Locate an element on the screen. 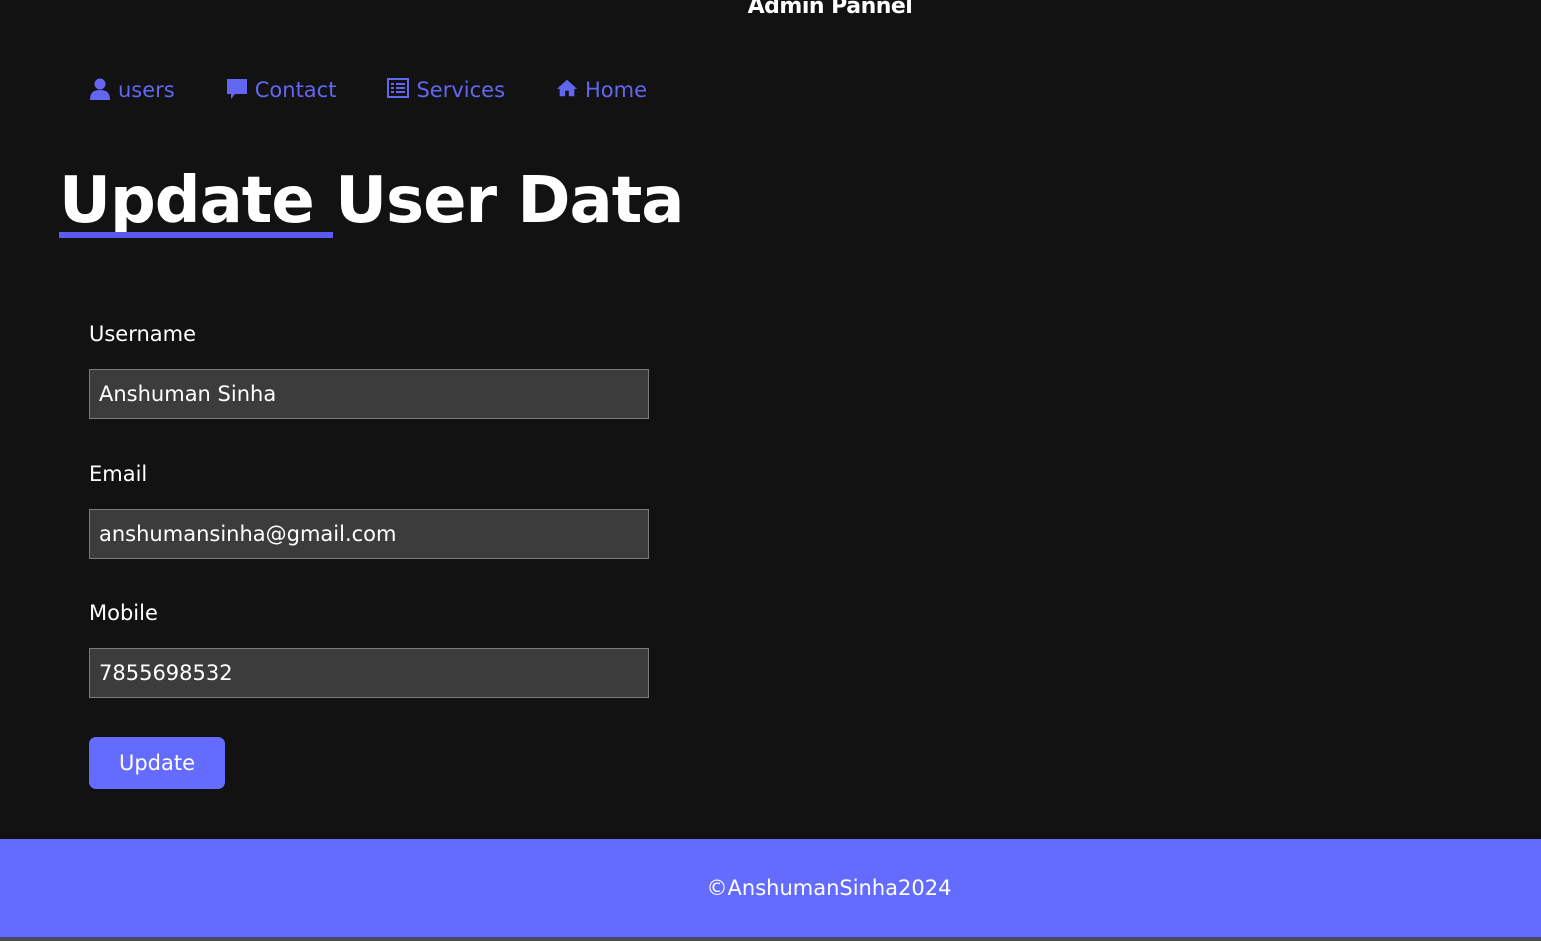 This screenshot has width=1541, height=941. page-title: Update User Data is located at coordinates (371, 201).